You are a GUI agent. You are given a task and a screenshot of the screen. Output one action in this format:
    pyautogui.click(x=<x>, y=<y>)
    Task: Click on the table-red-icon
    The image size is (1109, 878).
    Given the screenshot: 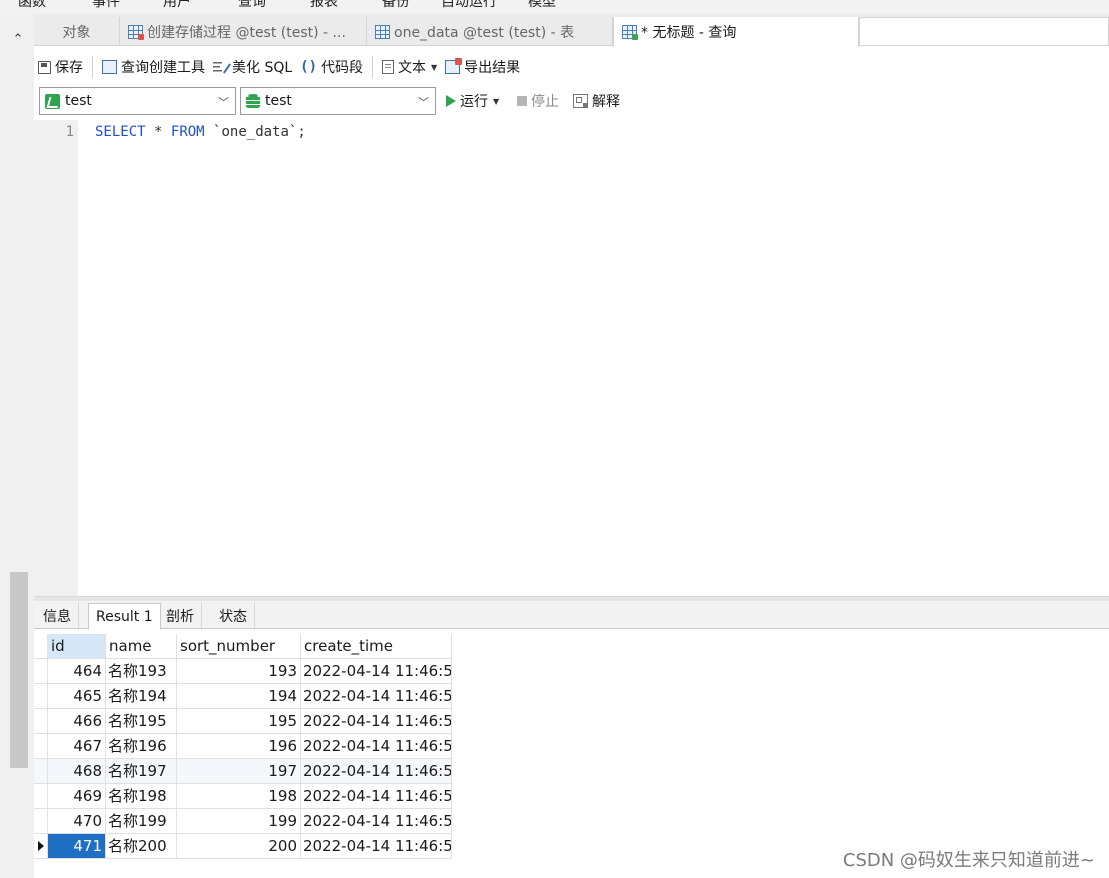 What is the action you would take?
    pyautogui.click(x=136, y=32)
    